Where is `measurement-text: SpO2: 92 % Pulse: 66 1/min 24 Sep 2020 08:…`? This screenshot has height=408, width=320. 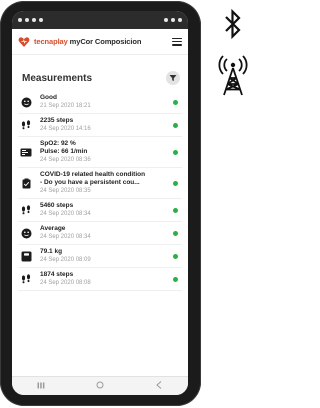 measurement-text: SpO2: 92 % Pulse: 66 1/min 24 Sep 2020 08:… is located at coordinates (111, 152).